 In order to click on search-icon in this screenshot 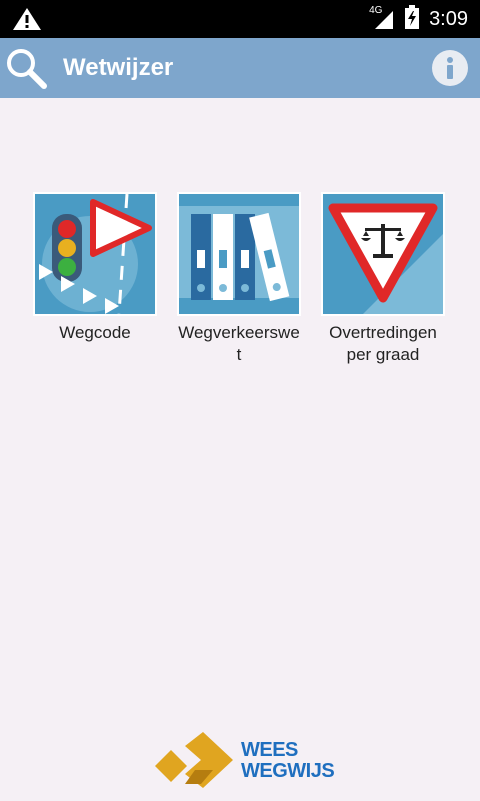, I will do `click(27, 69)`.